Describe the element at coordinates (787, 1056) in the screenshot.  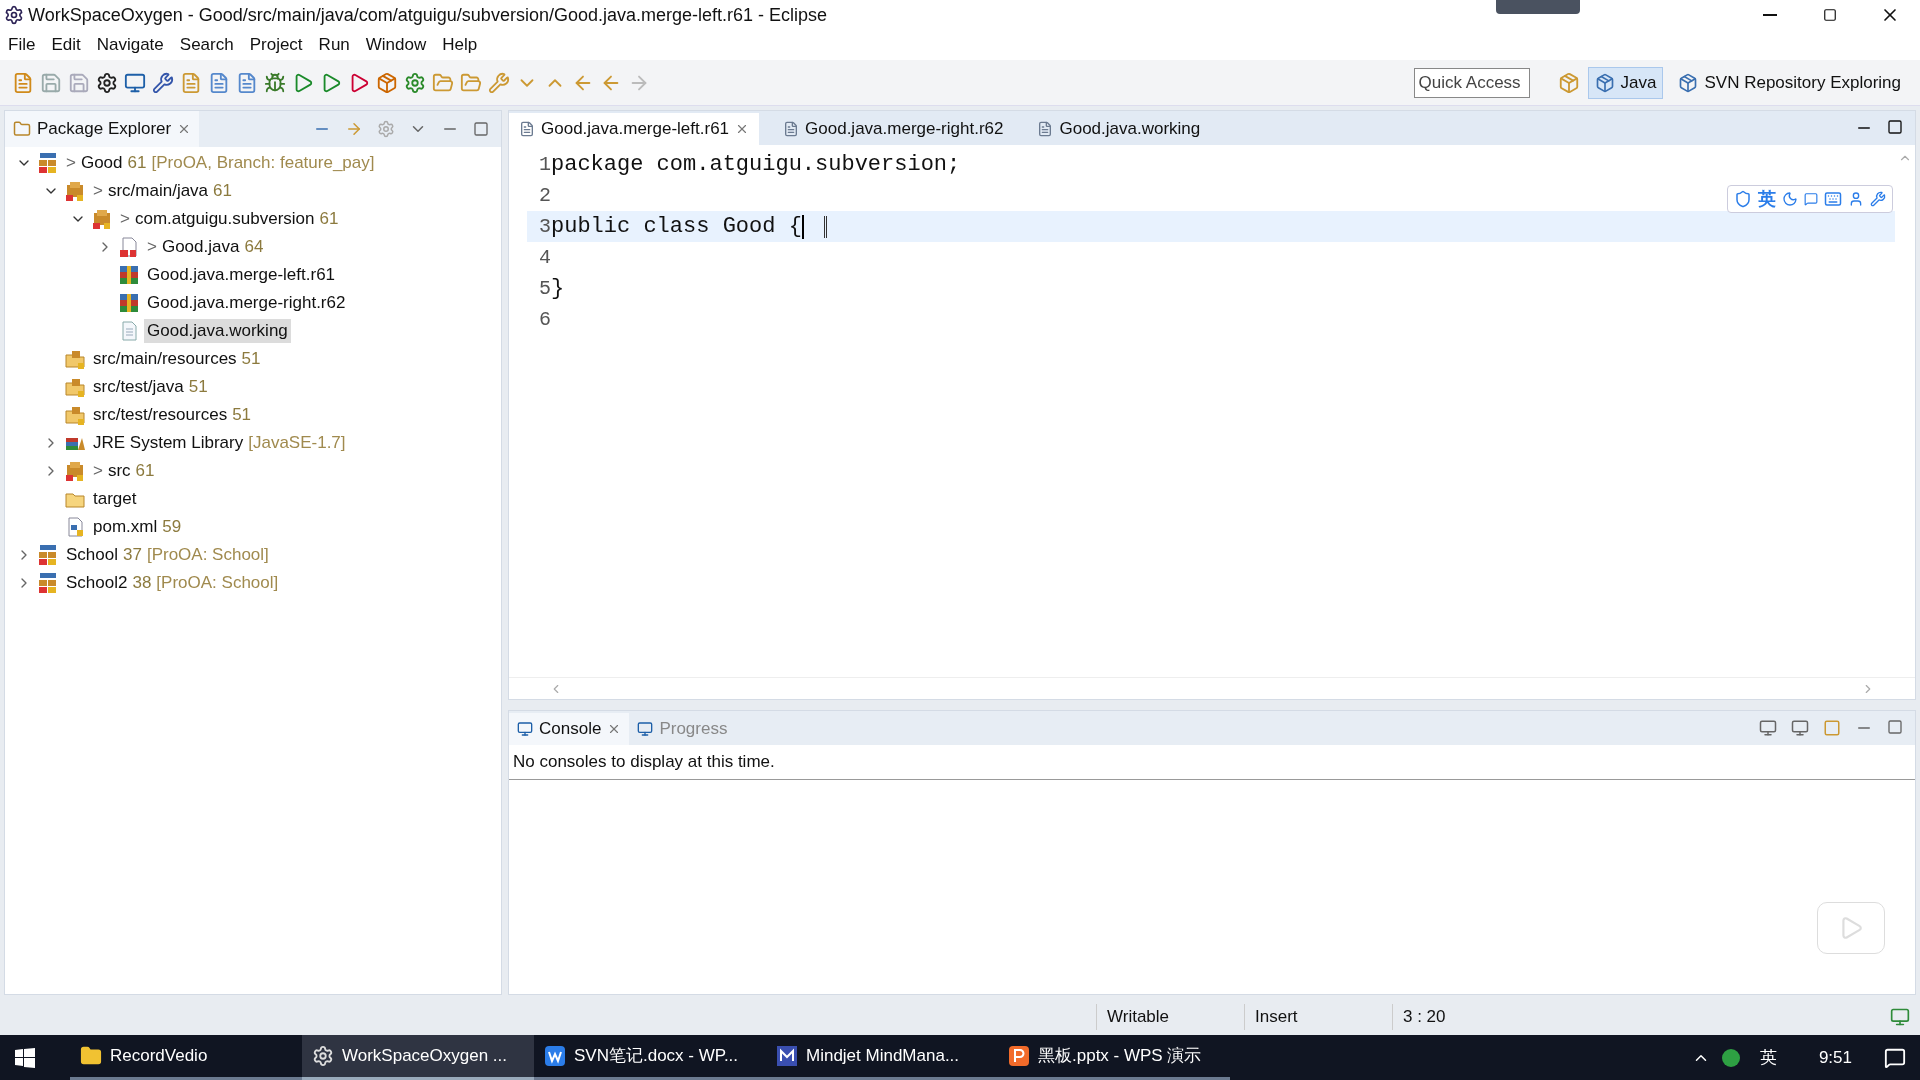
I see `mindmap-icon` at that location.